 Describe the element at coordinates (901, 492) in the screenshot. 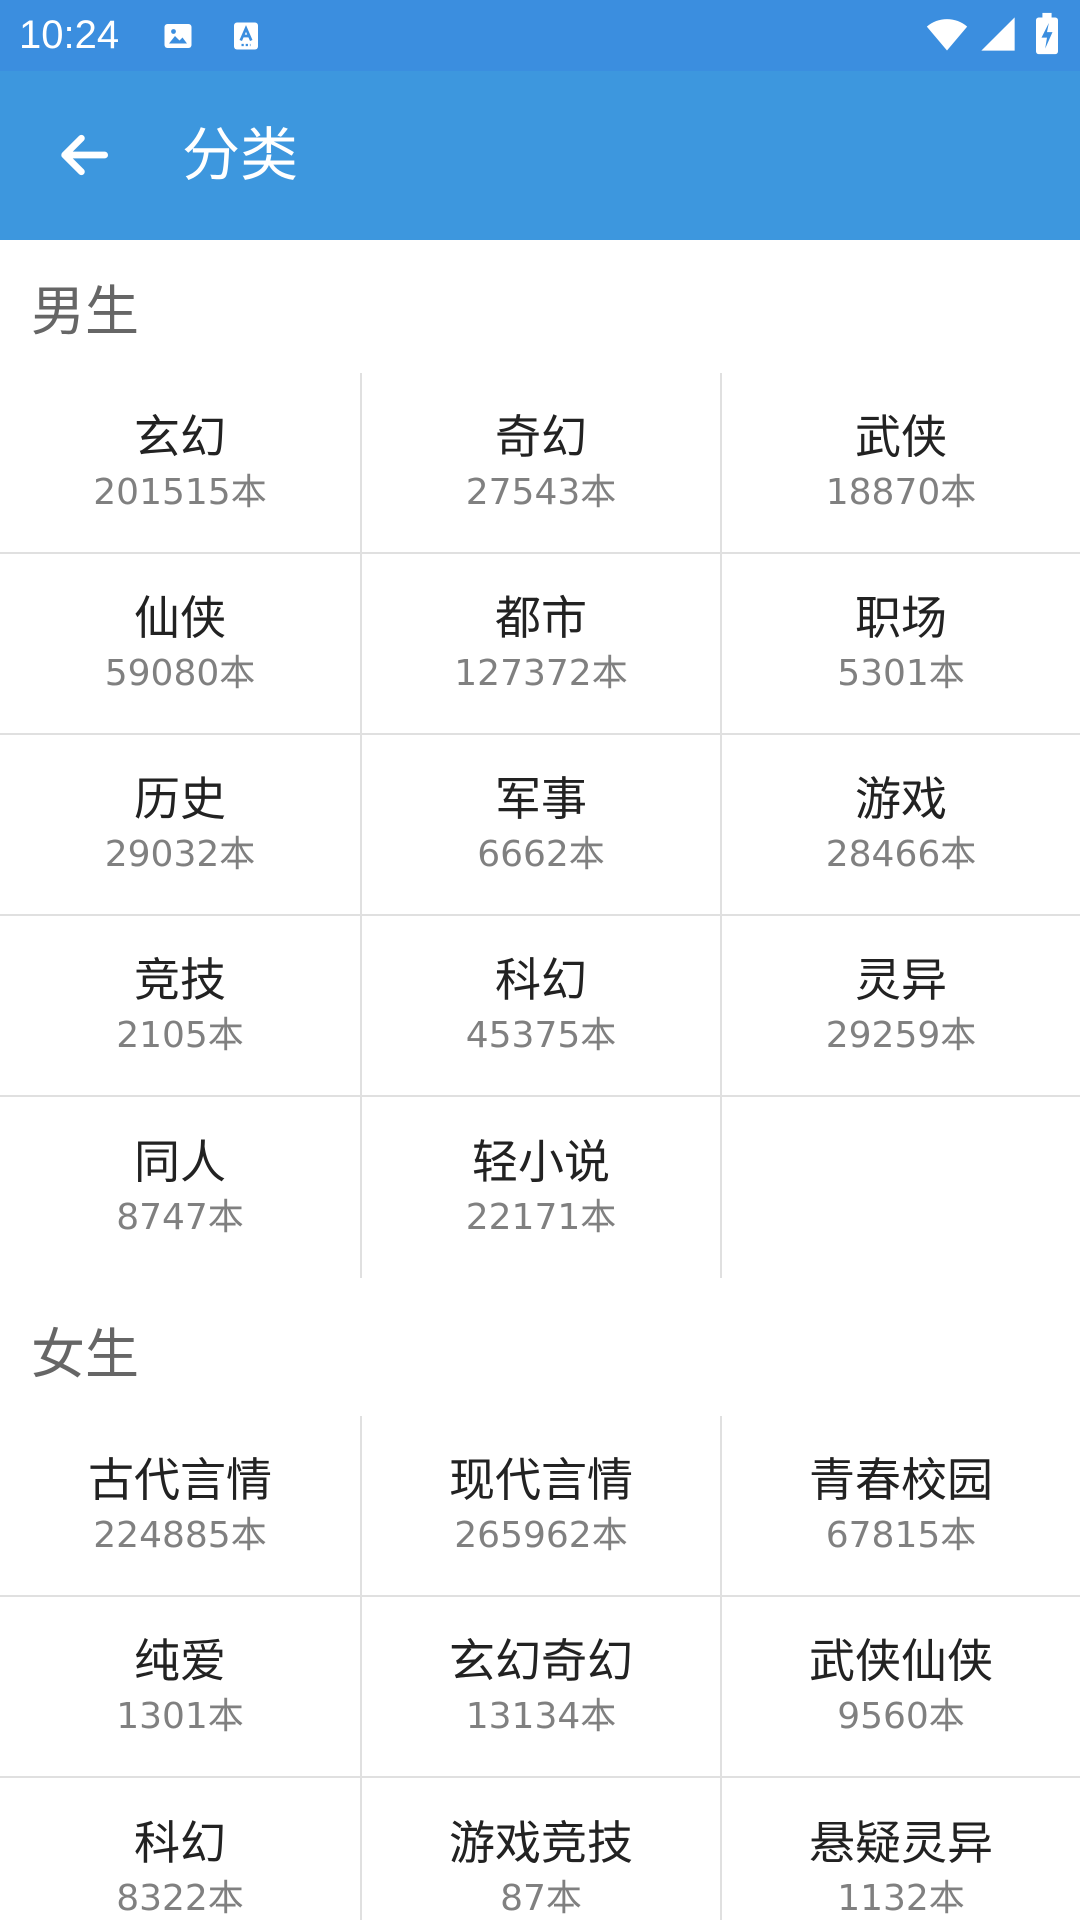

I see `book-count: 18870本` at that location.